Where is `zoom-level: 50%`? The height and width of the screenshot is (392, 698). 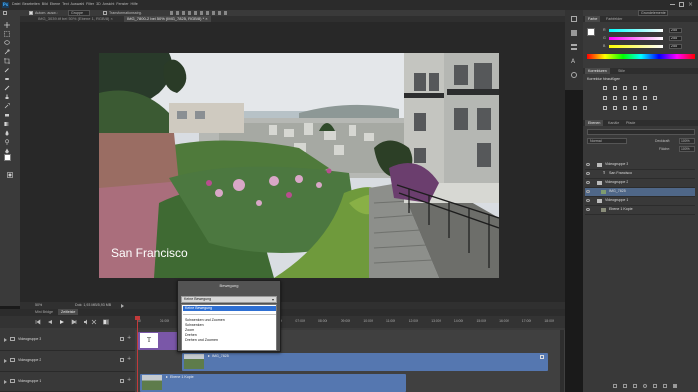 zoom-level: 50% is located at coordinates (38, 305).